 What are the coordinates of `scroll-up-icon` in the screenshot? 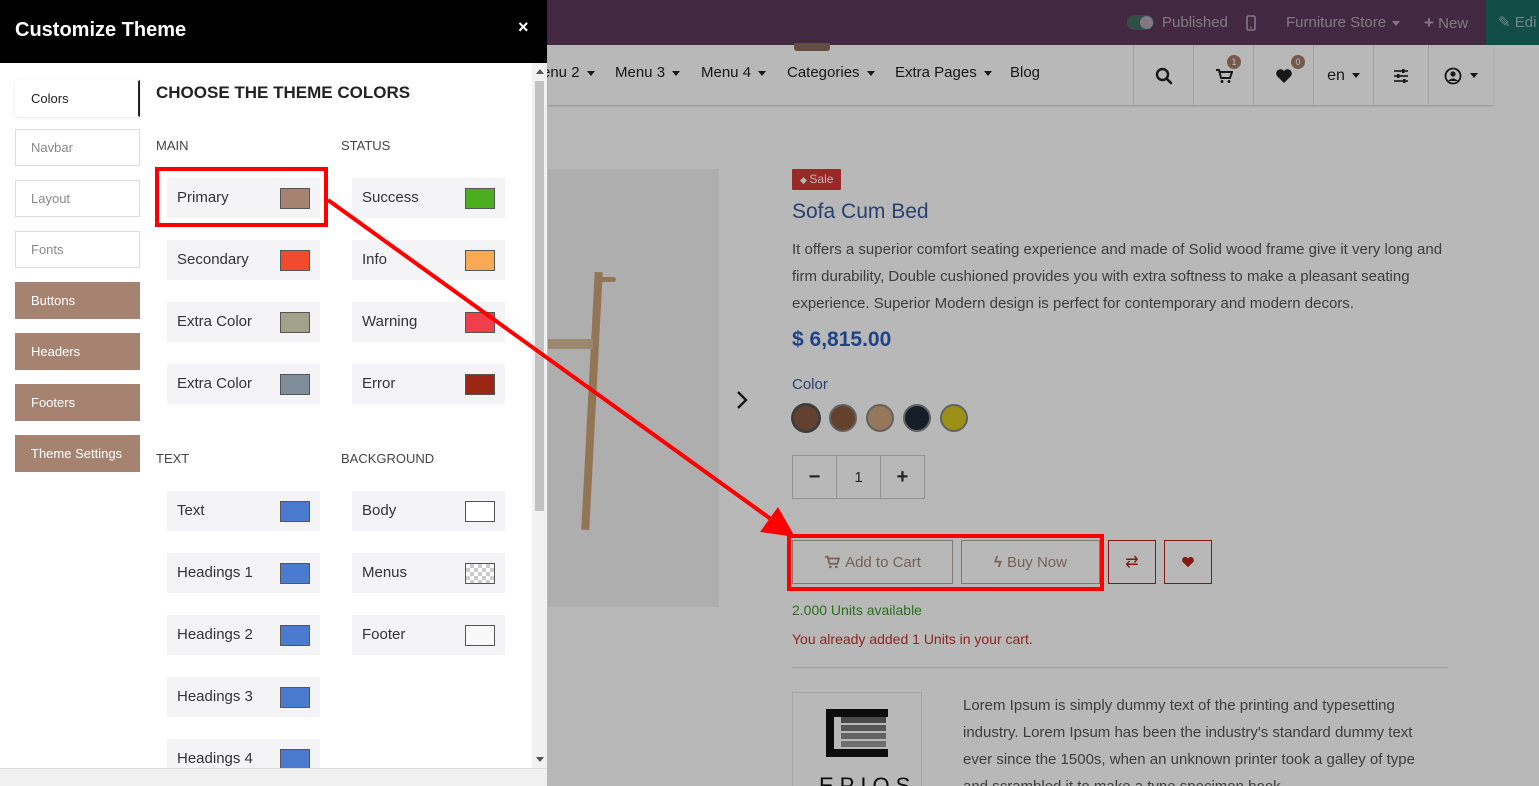 It's located at (540, 71).